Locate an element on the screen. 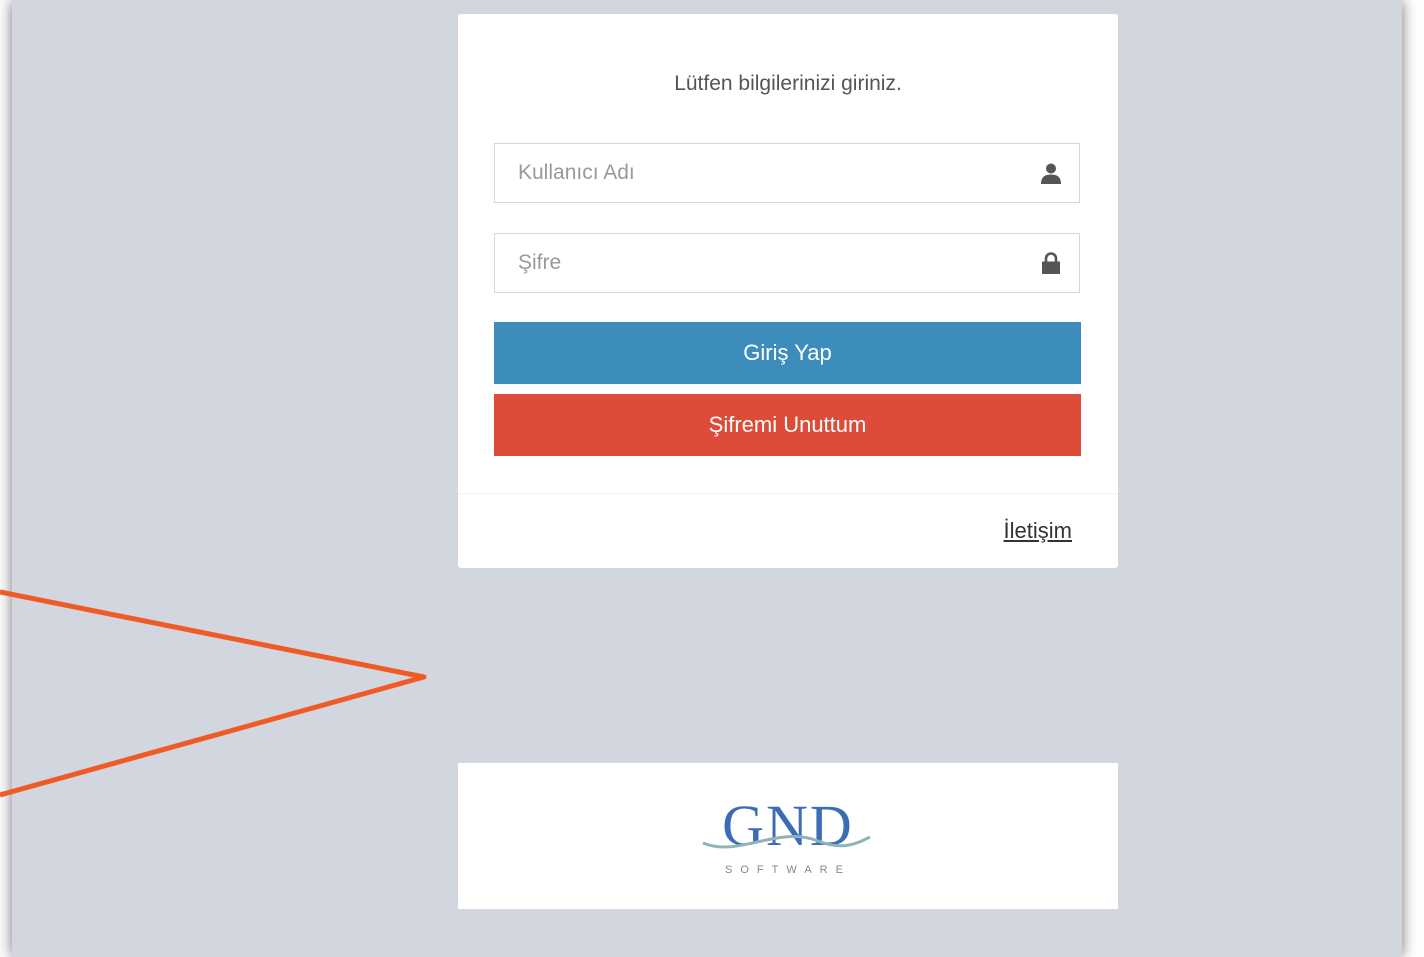 This screenshot has height=957, width=1424. username-input is located at coordinates (746, 173).